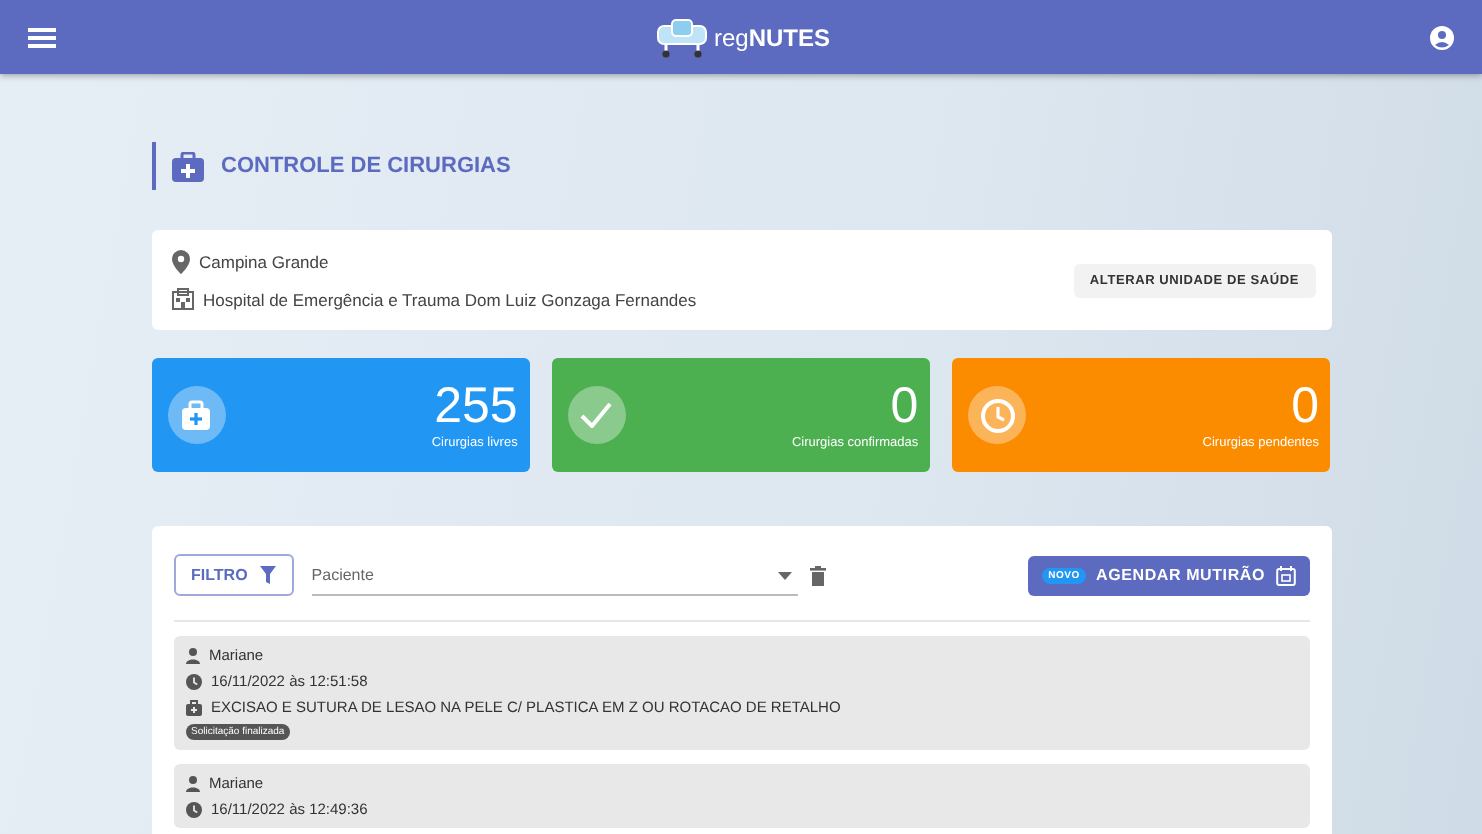 The height and width of the screenshot is (834, 1482). I want to click on calendar-icon, so click(1285, 575).